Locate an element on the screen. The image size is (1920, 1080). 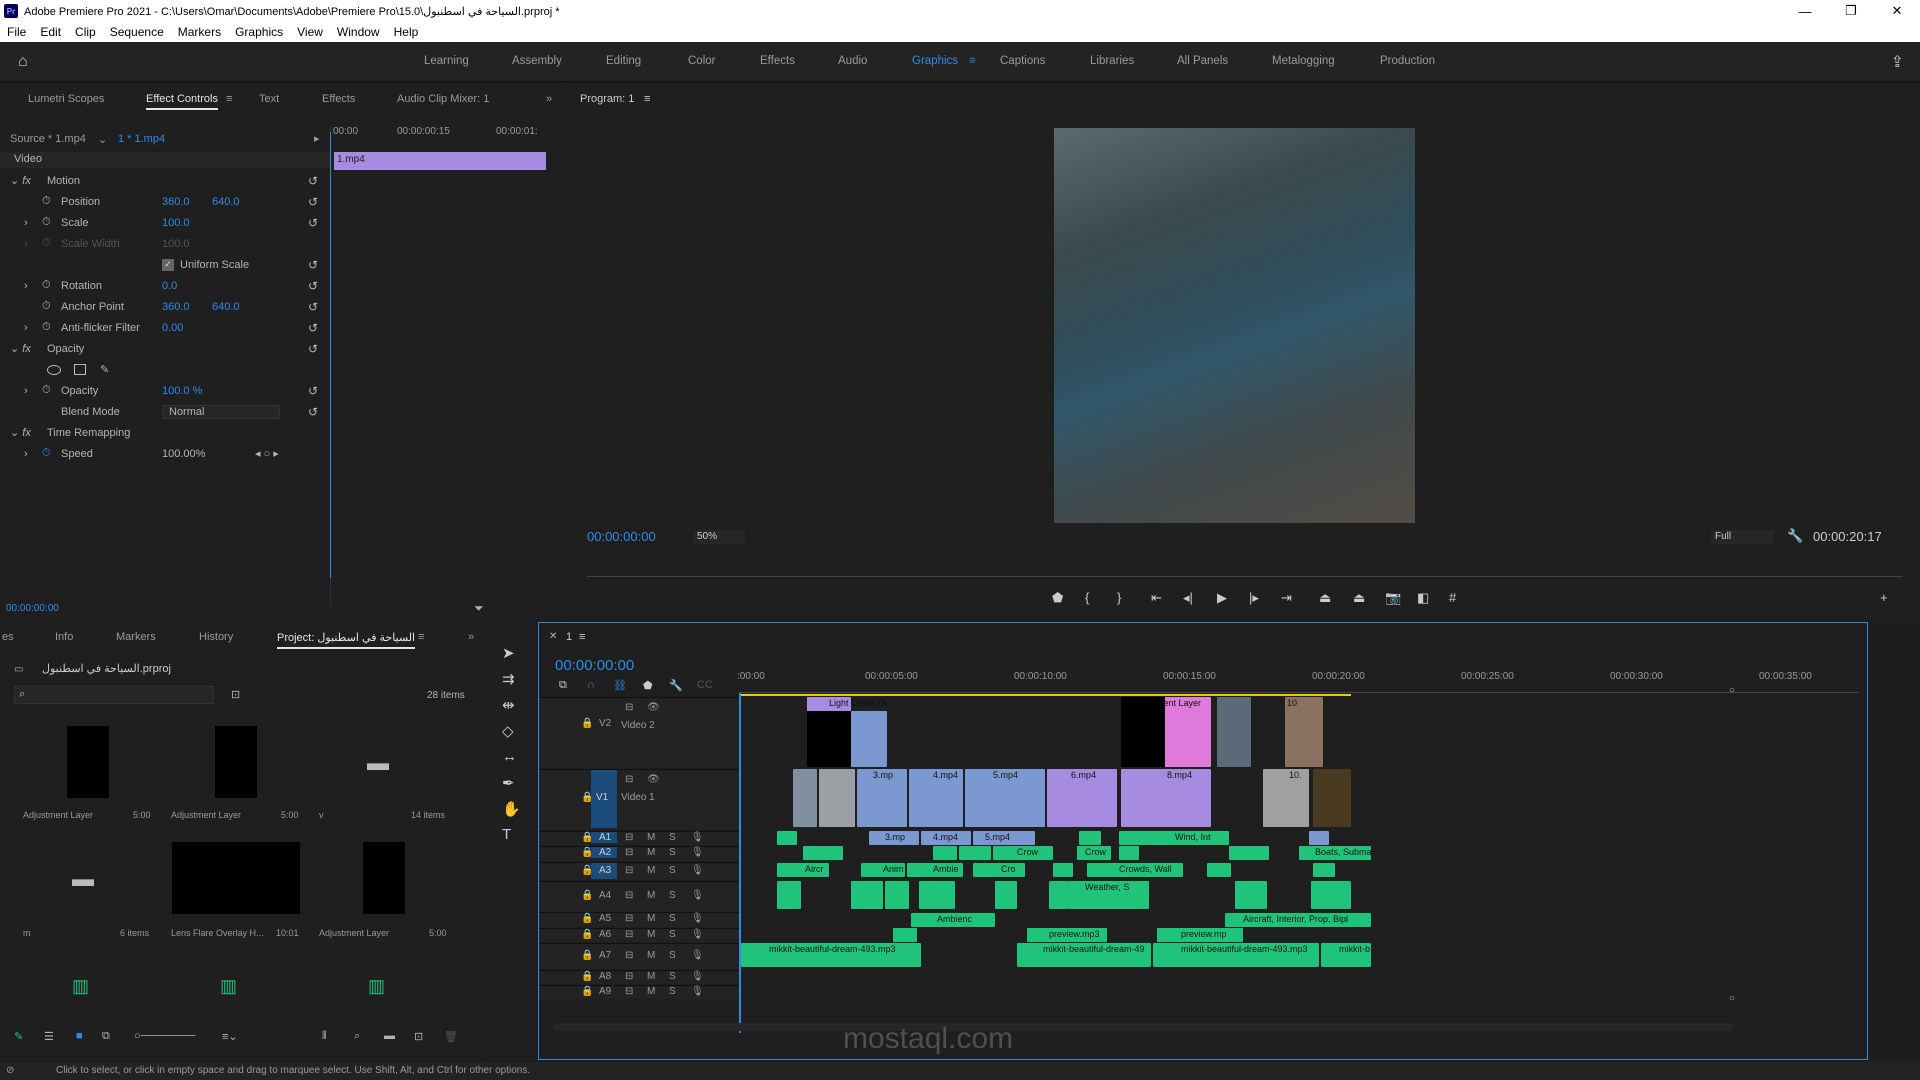
clip-v2-thumb is located at coordinates (1234, 732).